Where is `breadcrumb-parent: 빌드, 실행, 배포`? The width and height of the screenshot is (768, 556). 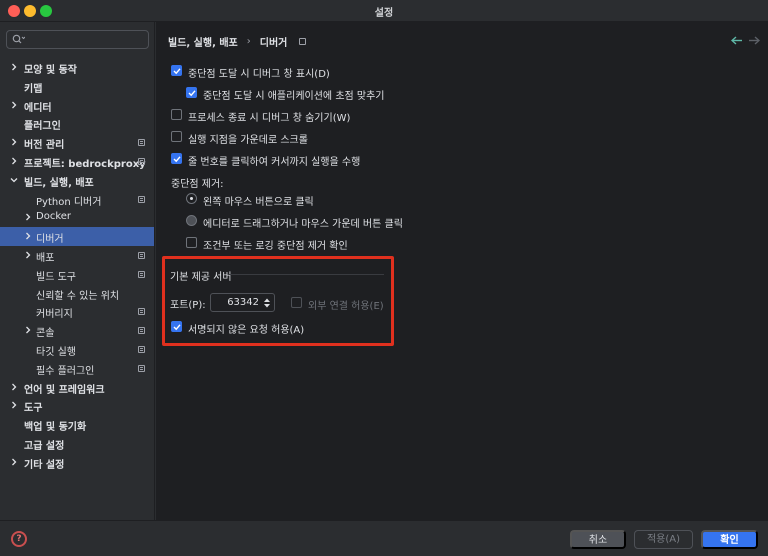 breadcrumb-parent: 빌드, 실행, 배포 is located at coordinates (203, 41).